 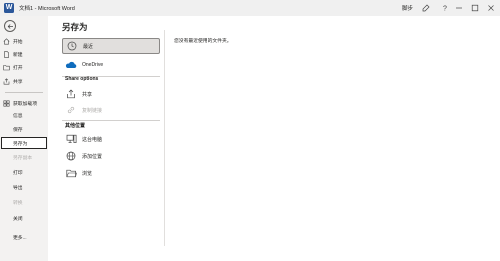 What do you see at coordinates (92, 156) in the screenshot?
I see `location-add-place-label: 添加位置` at bounding box center [92, 156].